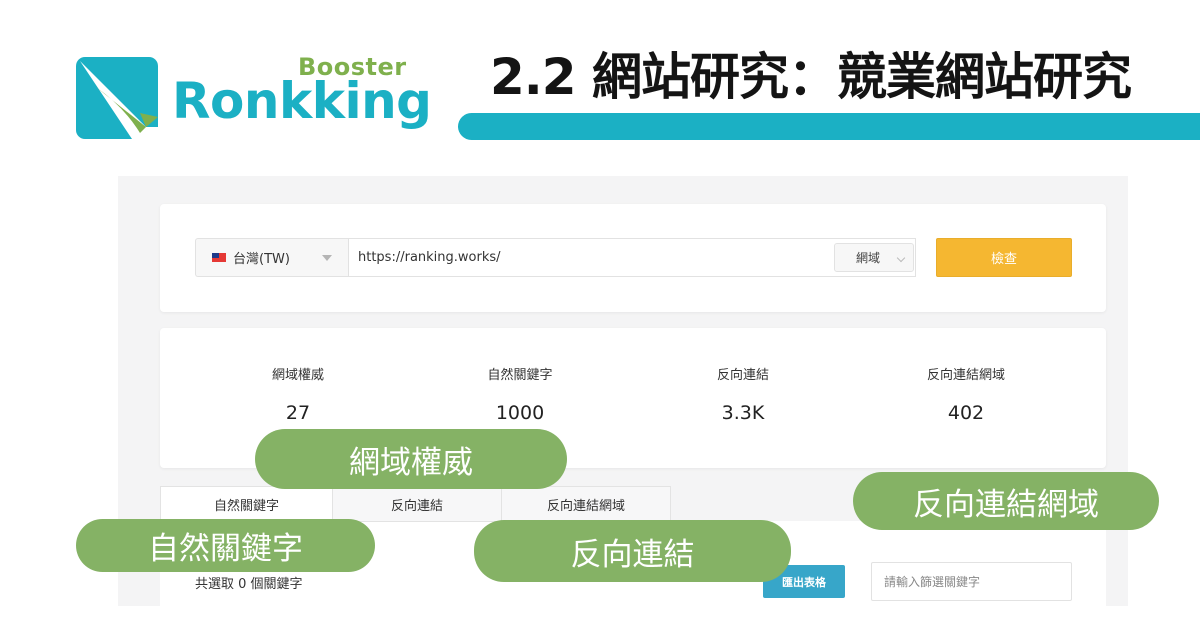 Image resolution: width=1200 pixels, height=630 pixels. I want to click on tab-organic-keywords: 自然關鍵字, so click(246, 504).